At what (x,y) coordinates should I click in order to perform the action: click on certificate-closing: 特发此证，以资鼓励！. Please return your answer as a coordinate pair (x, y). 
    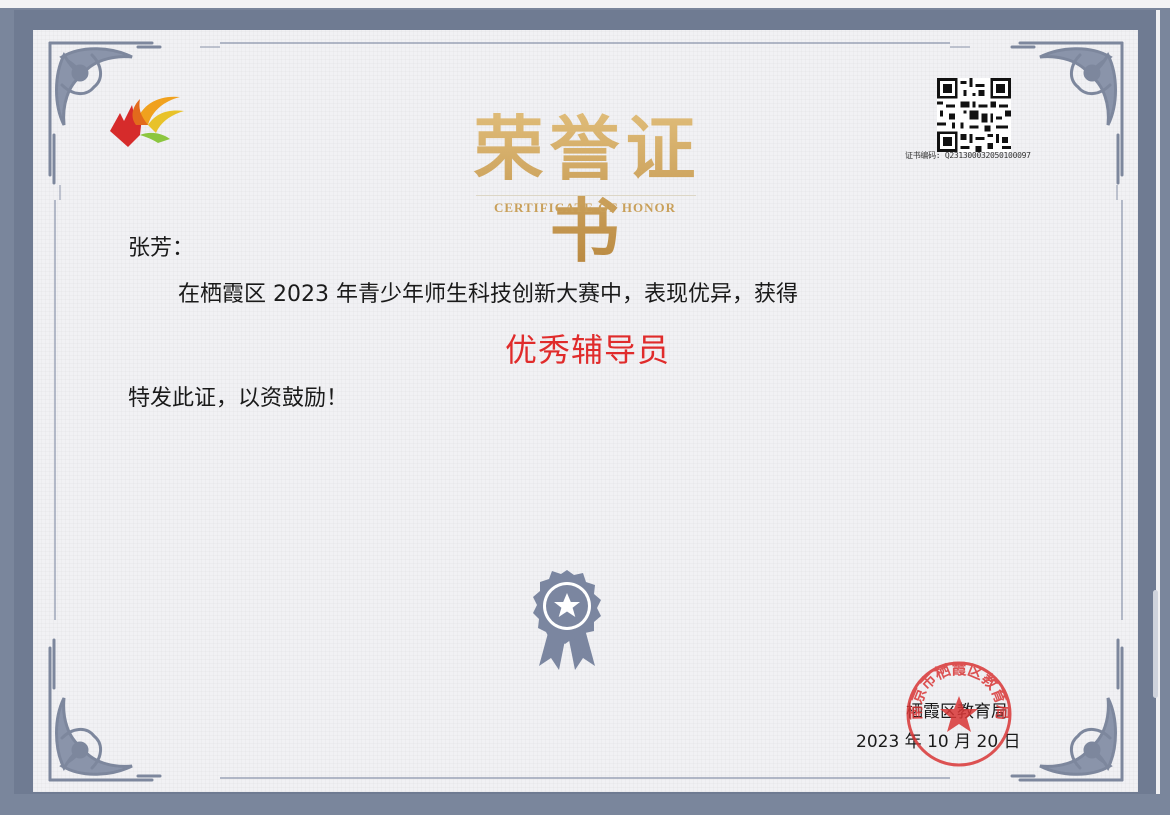
    Looking at the image, I should click on (238, 398).